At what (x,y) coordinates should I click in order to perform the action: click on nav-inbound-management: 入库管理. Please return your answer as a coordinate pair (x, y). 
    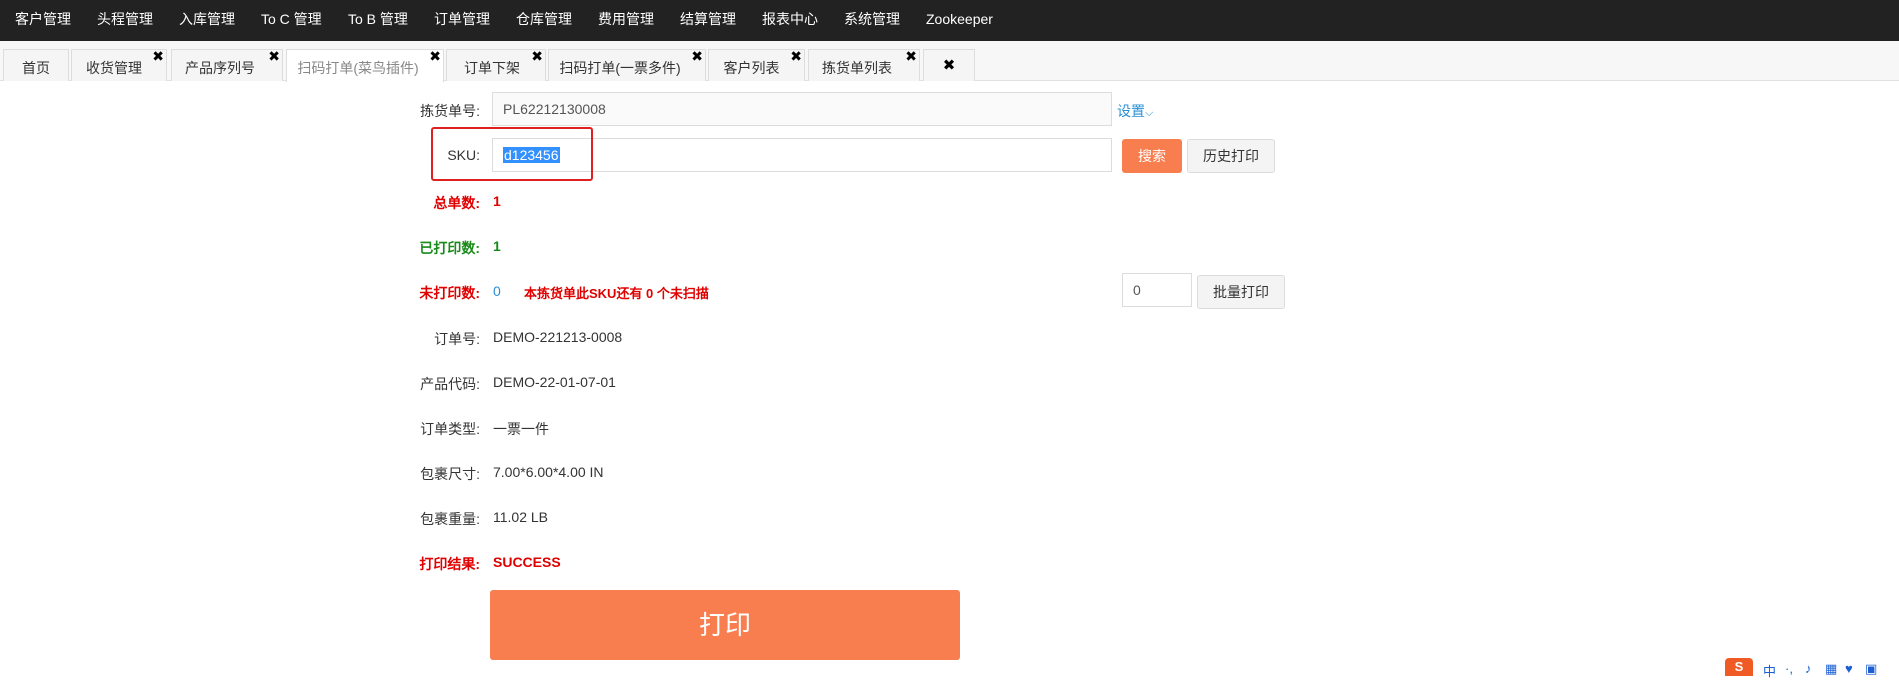
    Looking at the image, I should click on (207, 20).